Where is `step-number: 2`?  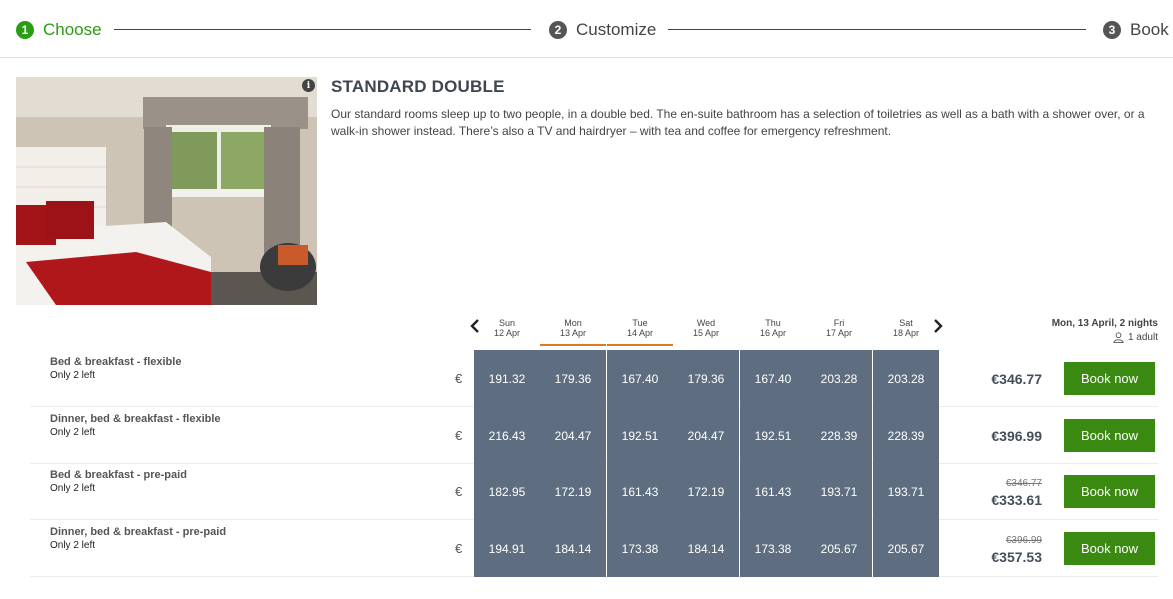
step-number: 2 is located at coordinates (558, 30).